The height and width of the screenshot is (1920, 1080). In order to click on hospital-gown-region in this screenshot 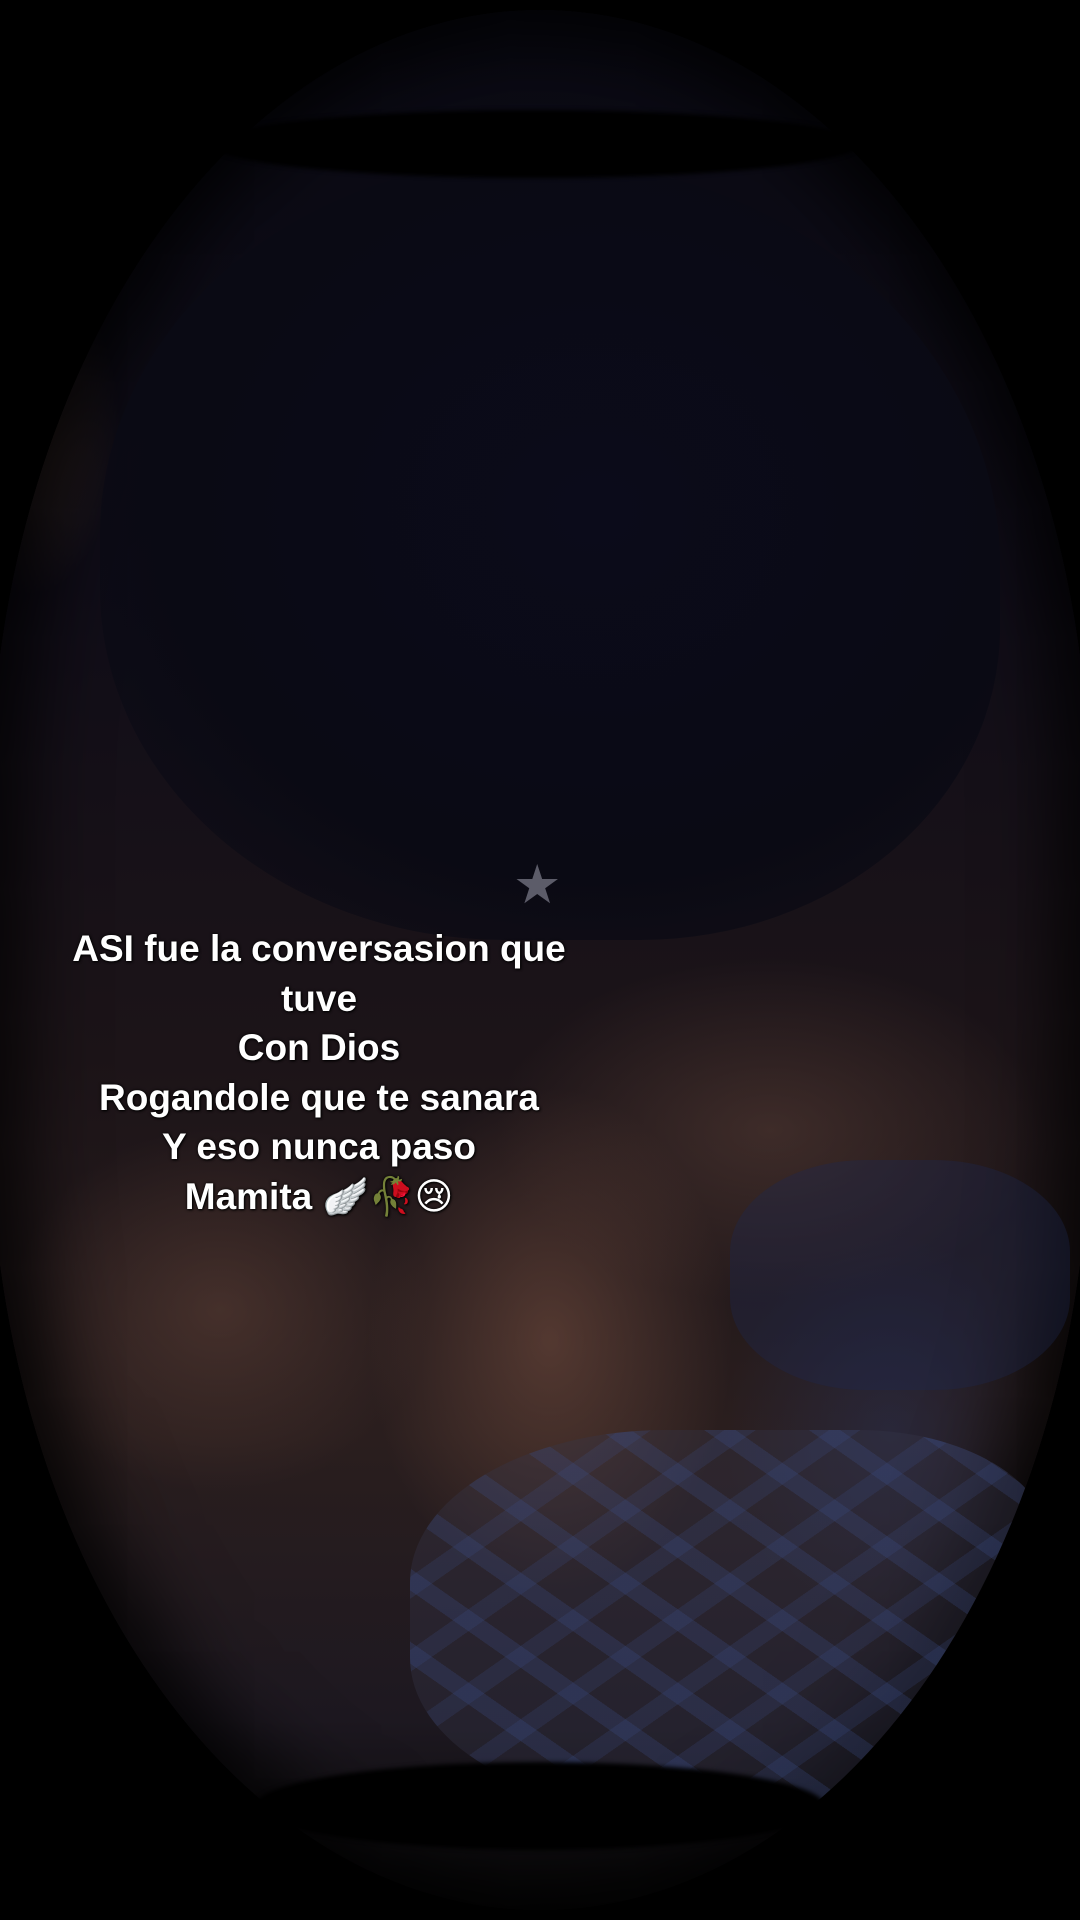, I will do `click(730, 1620)`.